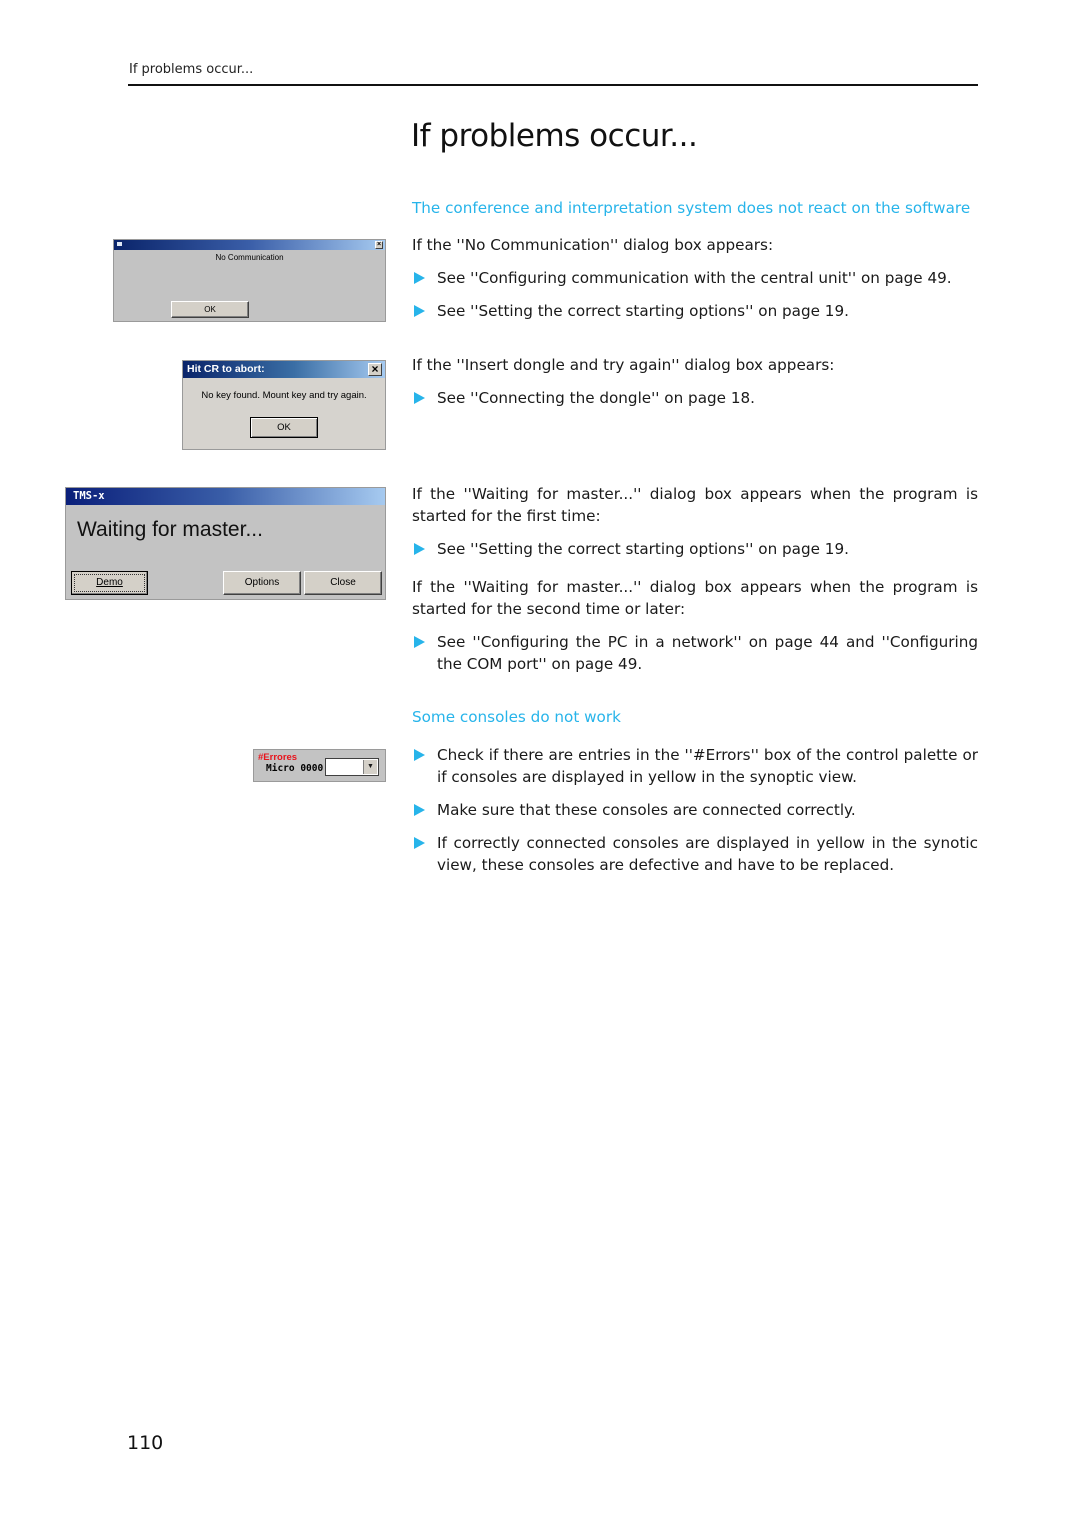 The image size is (1080, 1528). What do you see at coordinates (89, 496) in the screenshot?
I see `dialog-title: TMS-x` at bounding box center [89, 496].